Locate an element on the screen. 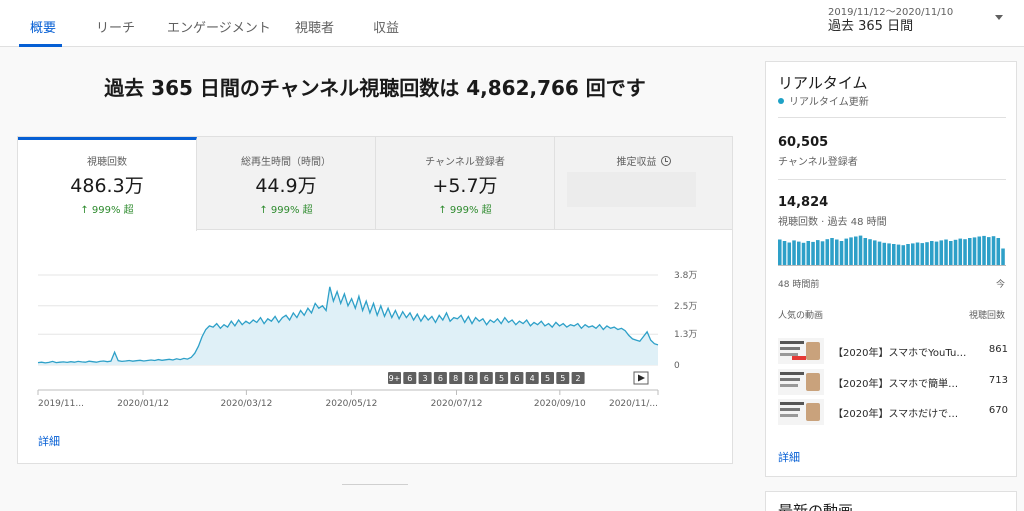 This screenshot has width=1024, height=511. metric-value: 486.3万 is located at coordinates (107, 186).